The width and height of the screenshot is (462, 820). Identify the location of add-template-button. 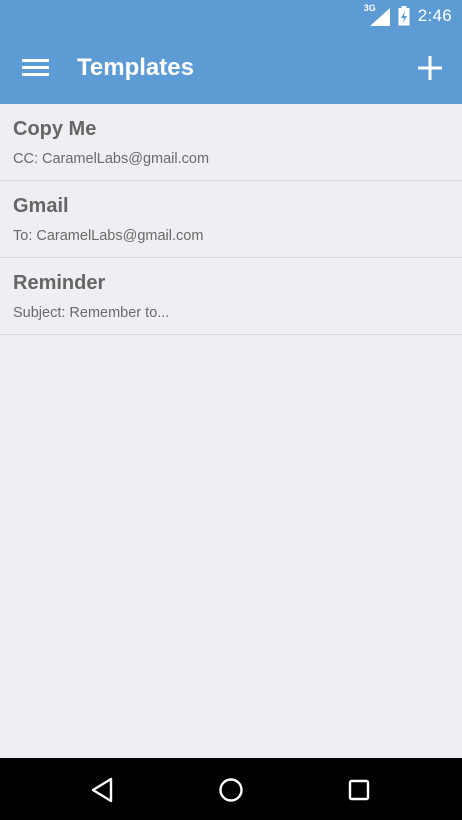
(430, 68).